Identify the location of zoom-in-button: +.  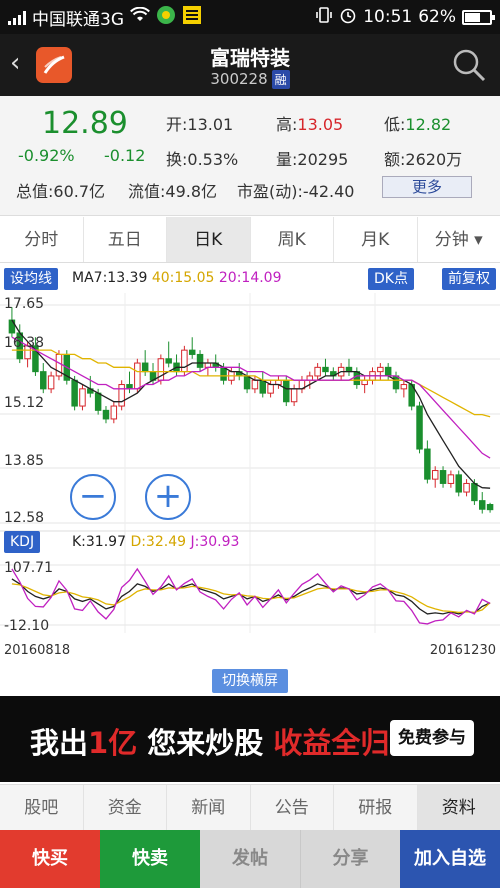
(168, 497).